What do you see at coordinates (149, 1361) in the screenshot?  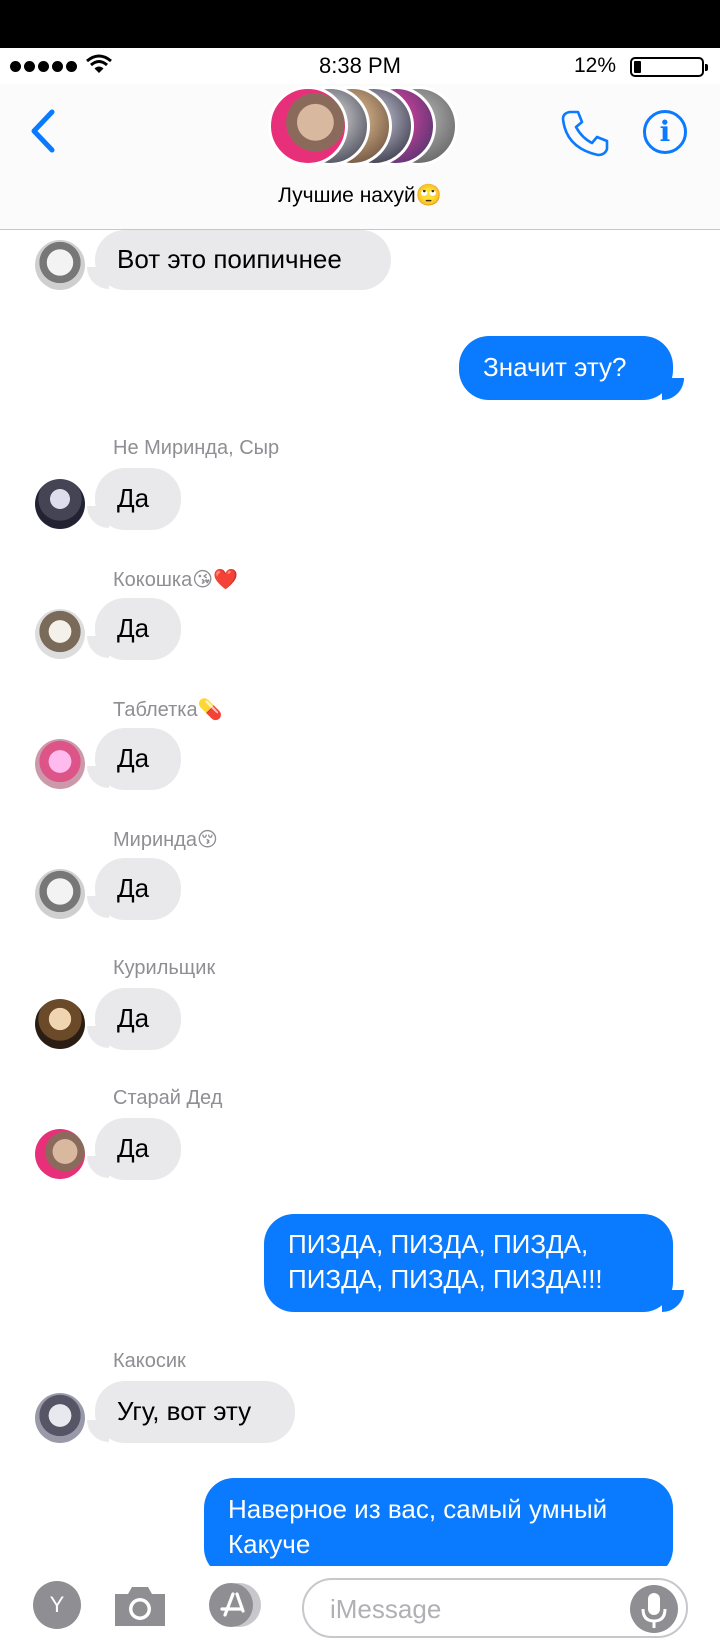 I see `sender-name: Какосик` at bounding box center [149, 1361].